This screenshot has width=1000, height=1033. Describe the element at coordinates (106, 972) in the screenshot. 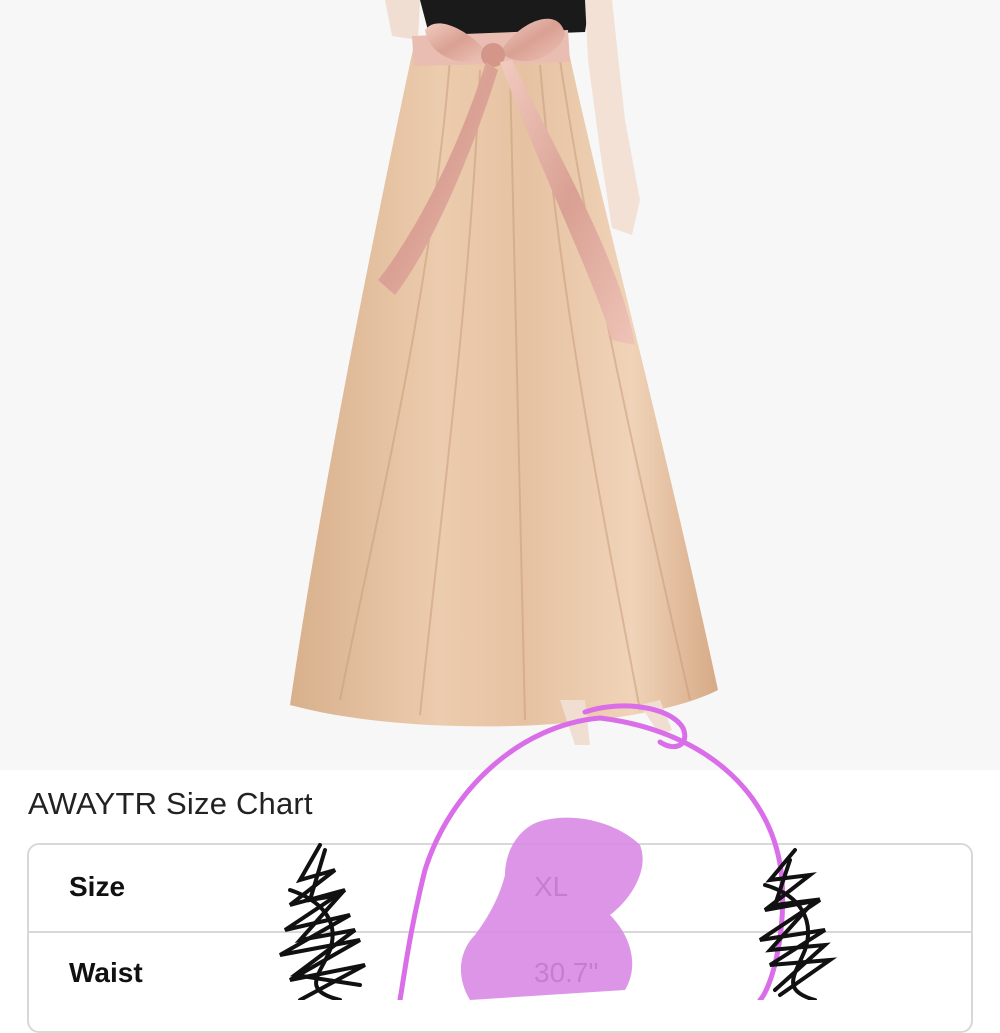

I see `waist-label: Waist` at that location.